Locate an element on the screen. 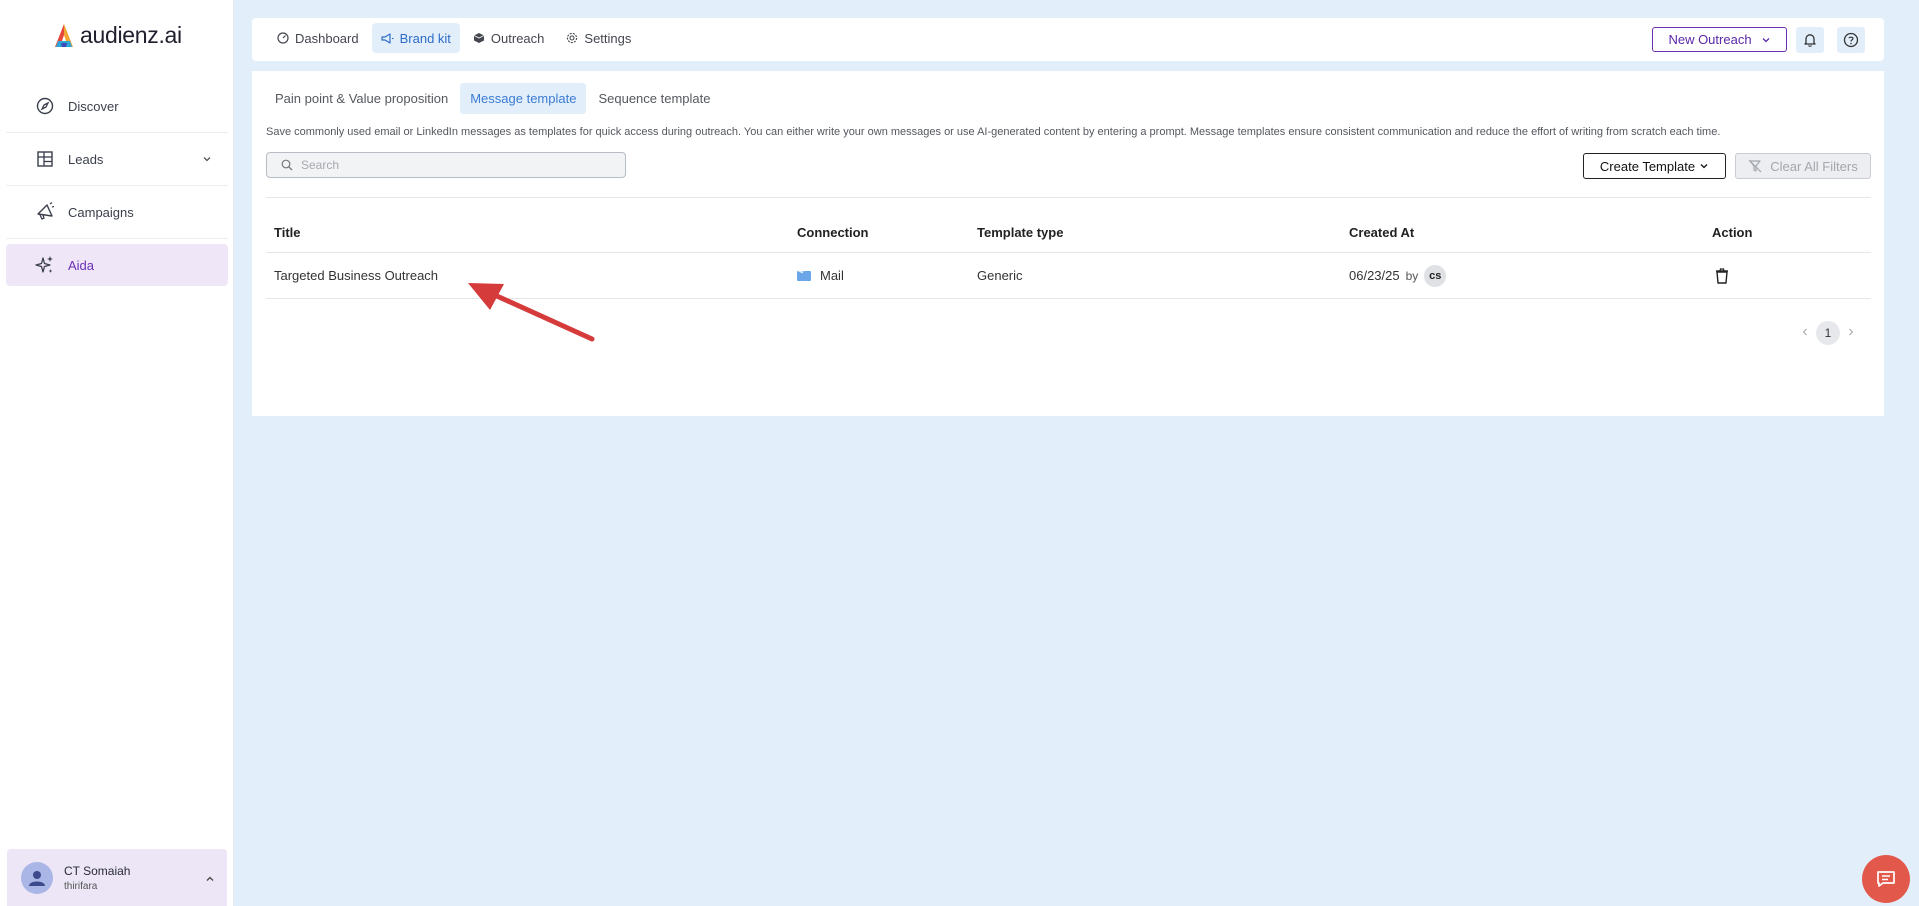  chat-widget-button is located at coordinates (1886, 879).